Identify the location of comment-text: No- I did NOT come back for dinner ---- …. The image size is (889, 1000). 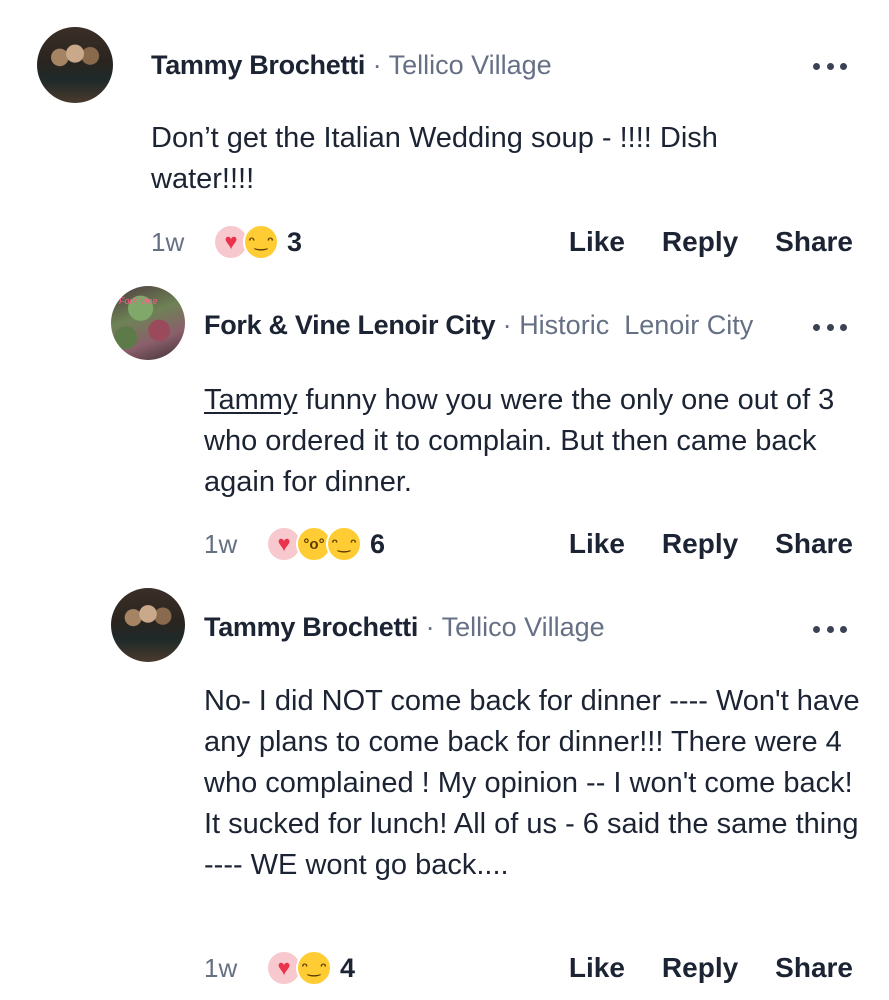
(532, 783).